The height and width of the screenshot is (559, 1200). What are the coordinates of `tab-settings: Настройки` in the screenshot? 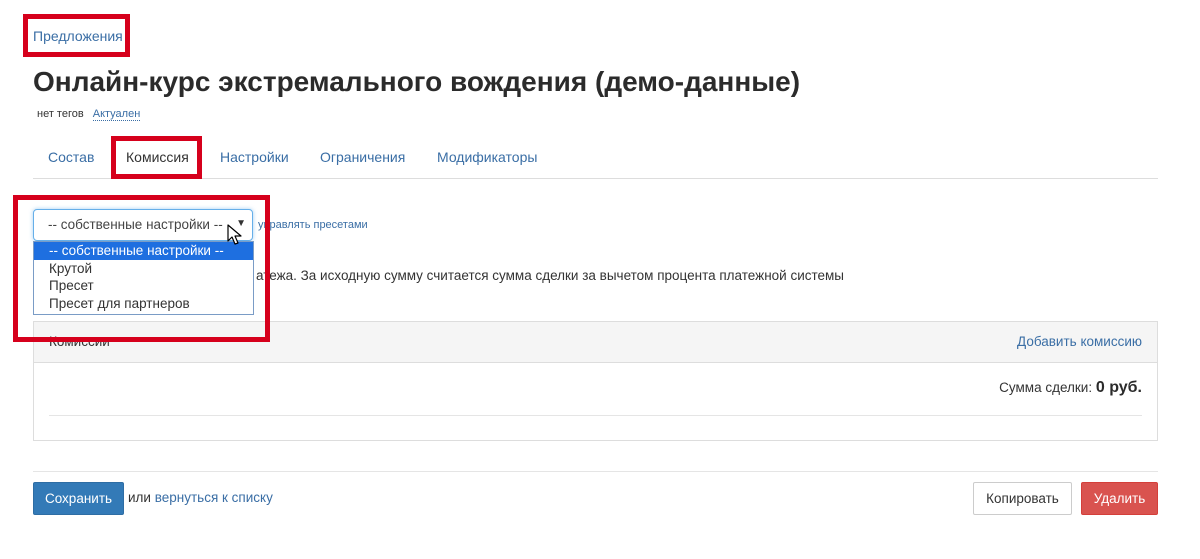 It's located at (254, 157).